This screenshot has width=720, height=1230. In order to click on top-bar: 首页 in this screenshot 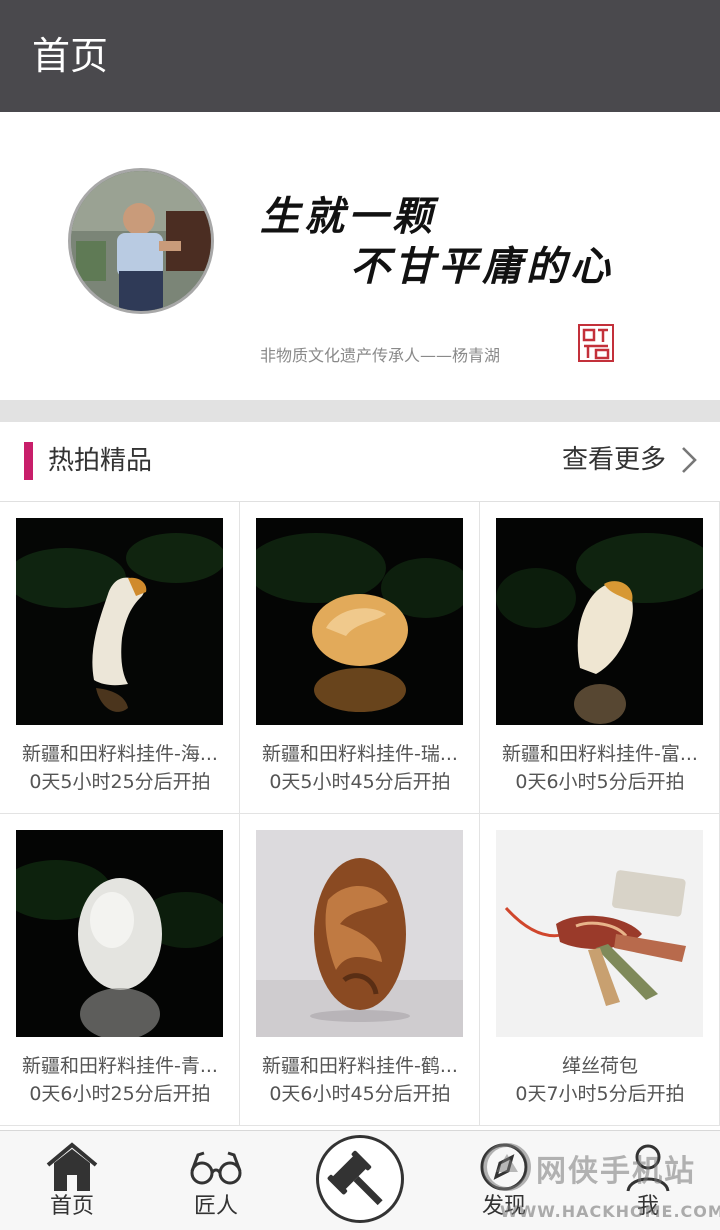, I will do `click(360, 56)`.